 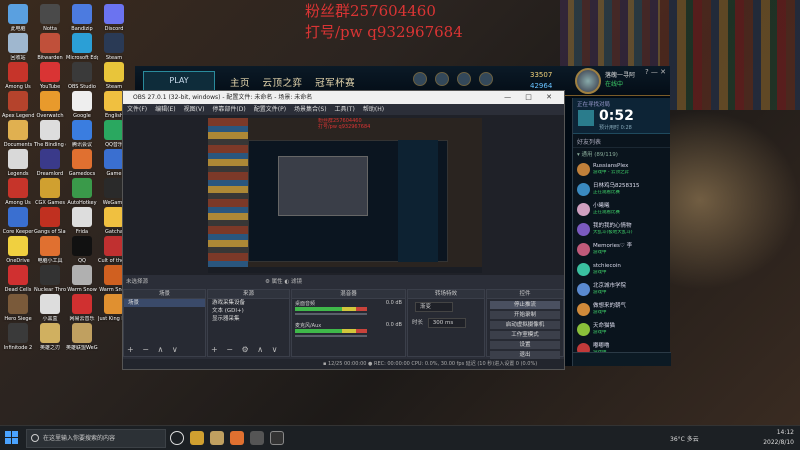 I want to click on desktop-icon: 英雄联盟WeGame版, so click(x=82, y=337).